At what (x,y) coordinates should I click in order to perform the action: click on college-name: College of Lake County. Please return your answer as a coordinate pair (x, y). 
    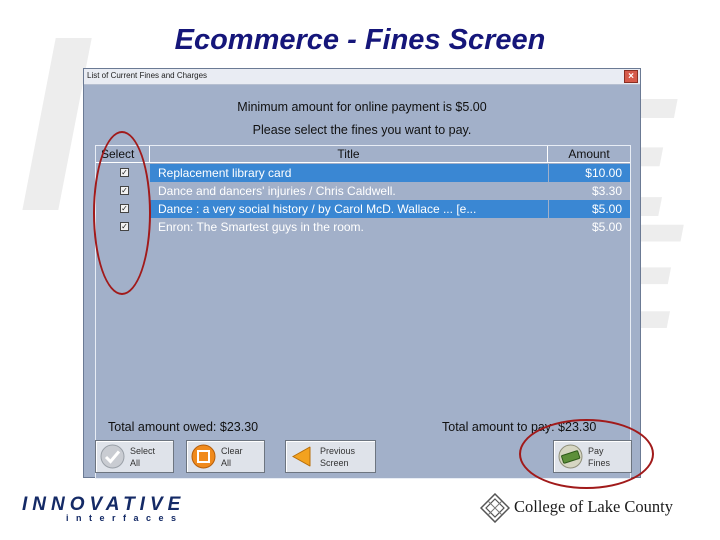
    Looking at the image, I should click on (594, 506).